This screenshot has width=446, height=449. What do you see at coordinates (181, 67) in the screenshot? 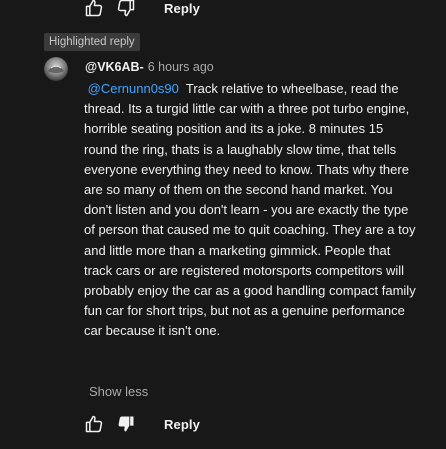
I see `comment-timestamp: 6 hours ago` at bounding box center [181, 67].